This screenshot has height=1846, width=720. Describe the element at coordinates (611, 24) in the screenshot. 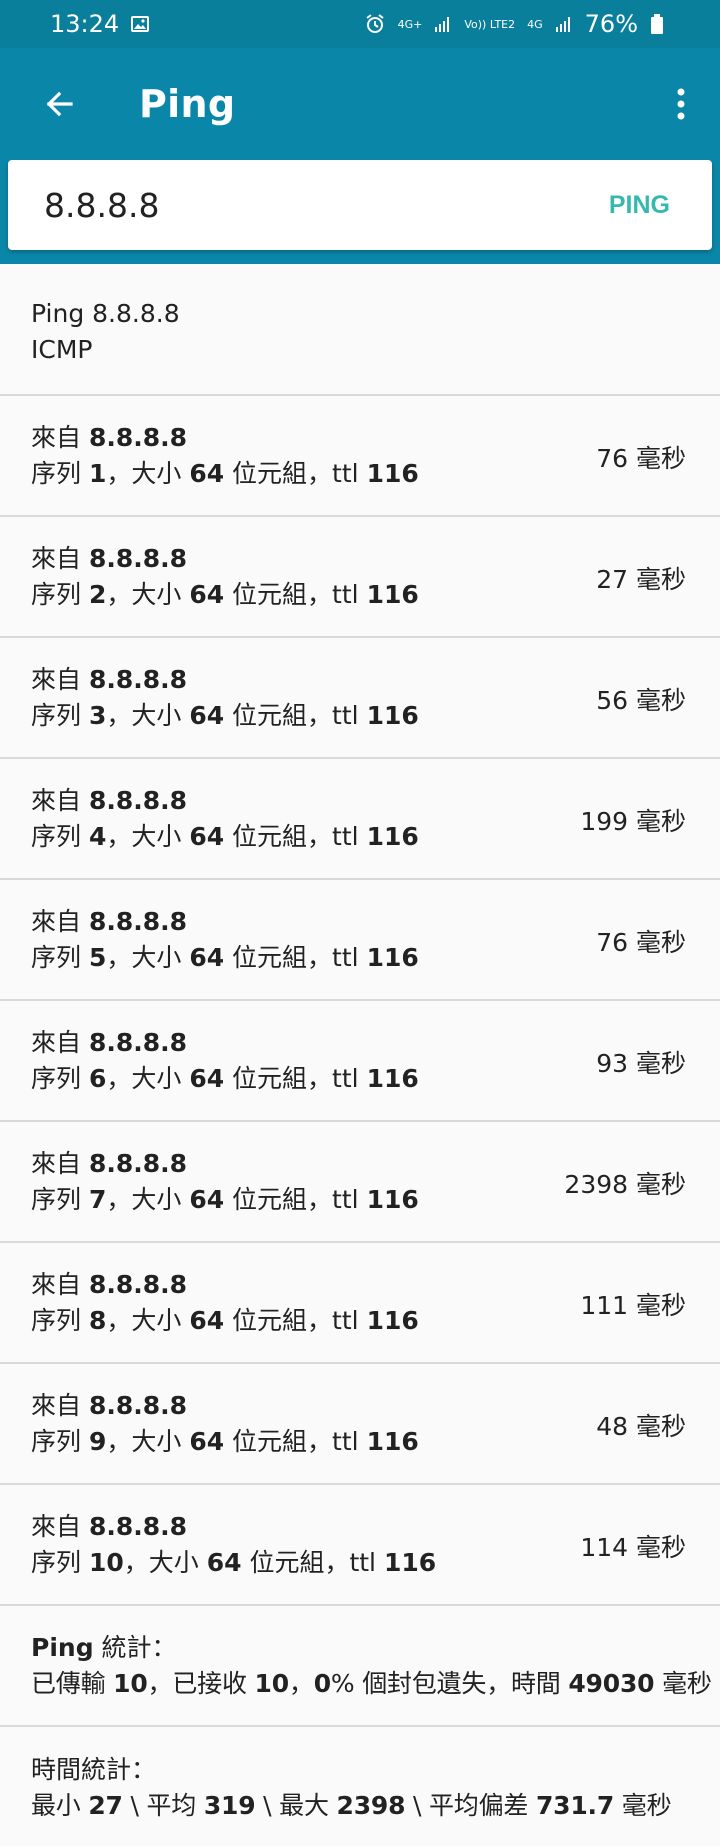

I see `battery-percent: 76%` at that location.